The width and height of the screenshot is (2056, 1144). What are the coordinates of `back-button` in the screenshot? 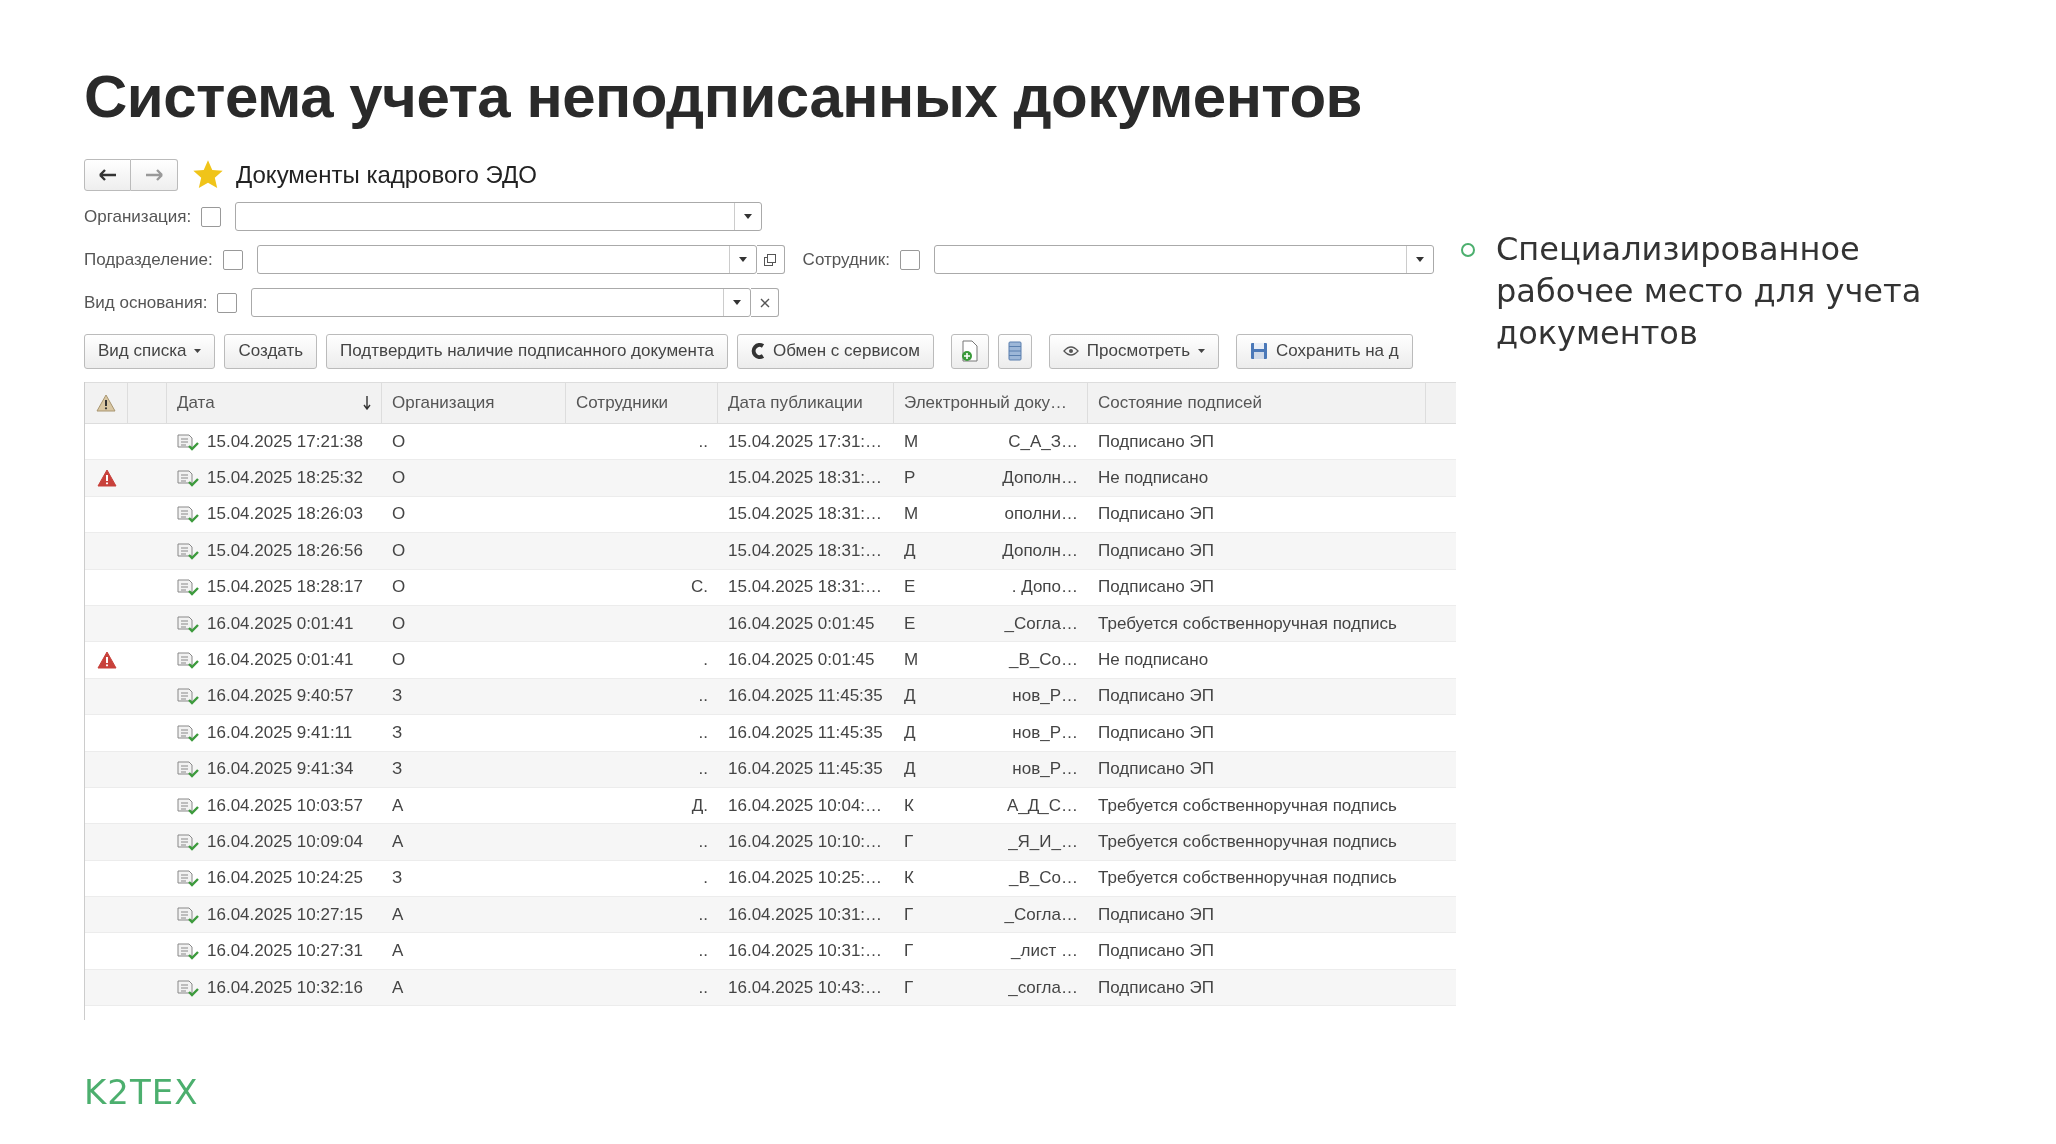 It's located at (107, 175).